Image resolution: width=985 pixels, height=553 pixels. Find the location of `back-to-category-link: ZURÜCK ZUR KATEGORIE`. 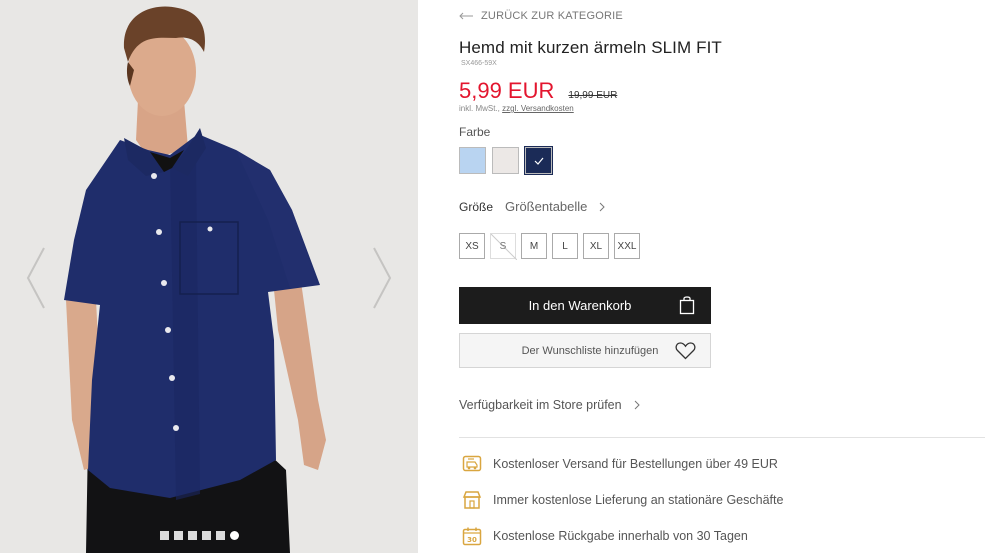

back-to-category-link: ZURÜCK ZUR KATEGORIE is located at coordinates (541, 16).